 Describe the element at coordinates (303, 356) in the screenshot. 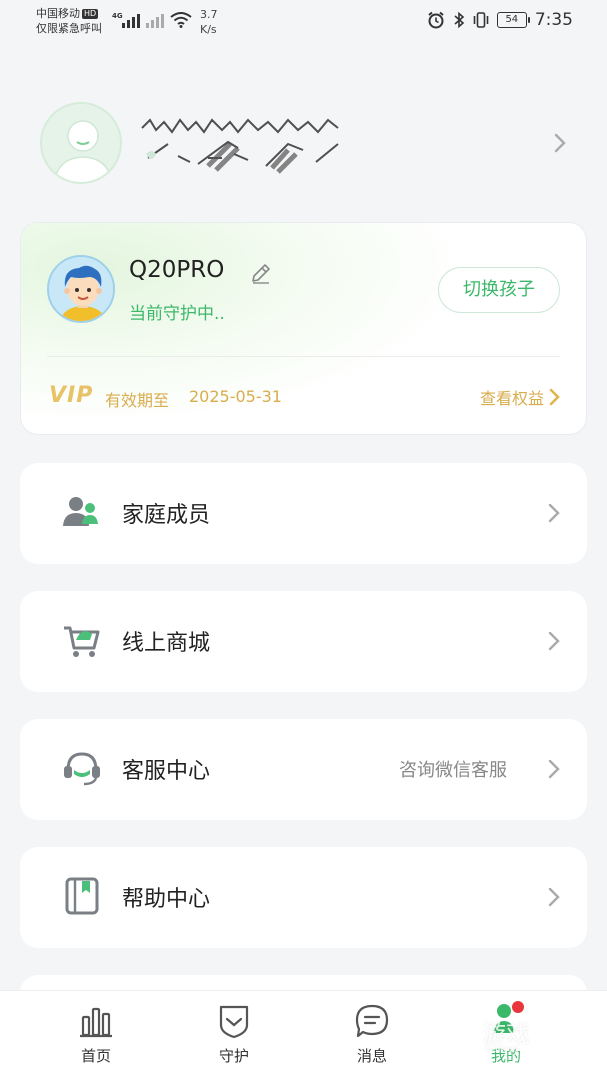

I see `card-divider` at that location.